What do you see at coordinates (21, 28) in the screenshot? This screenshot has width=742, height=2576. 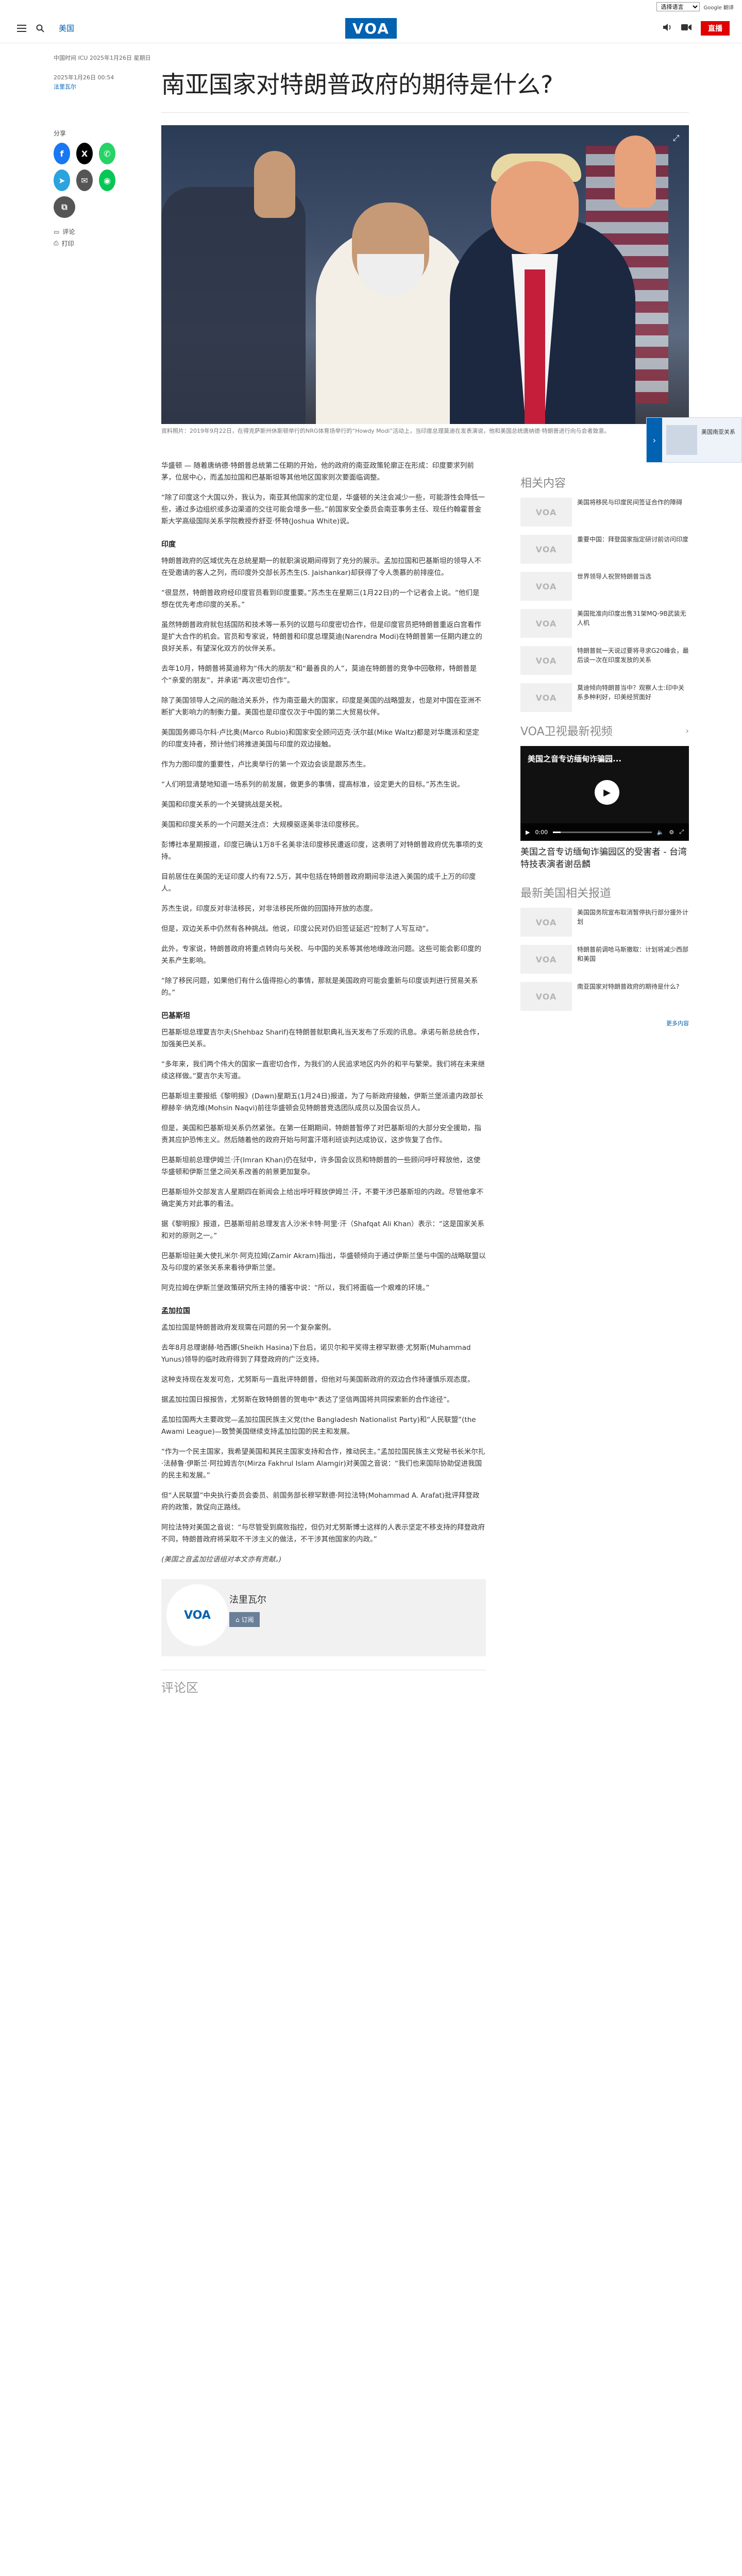 I see `menu-icon` at bounding box center [21, 28].